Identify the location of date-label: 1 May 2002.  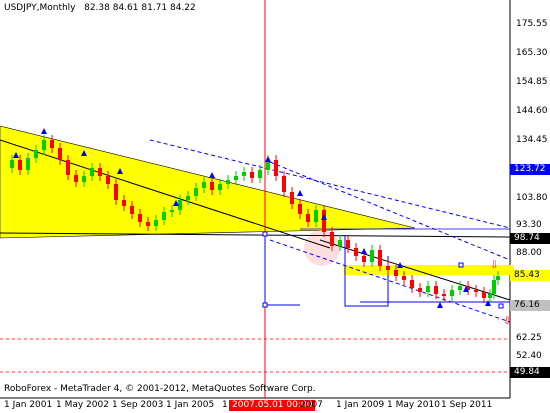
(82, 405).